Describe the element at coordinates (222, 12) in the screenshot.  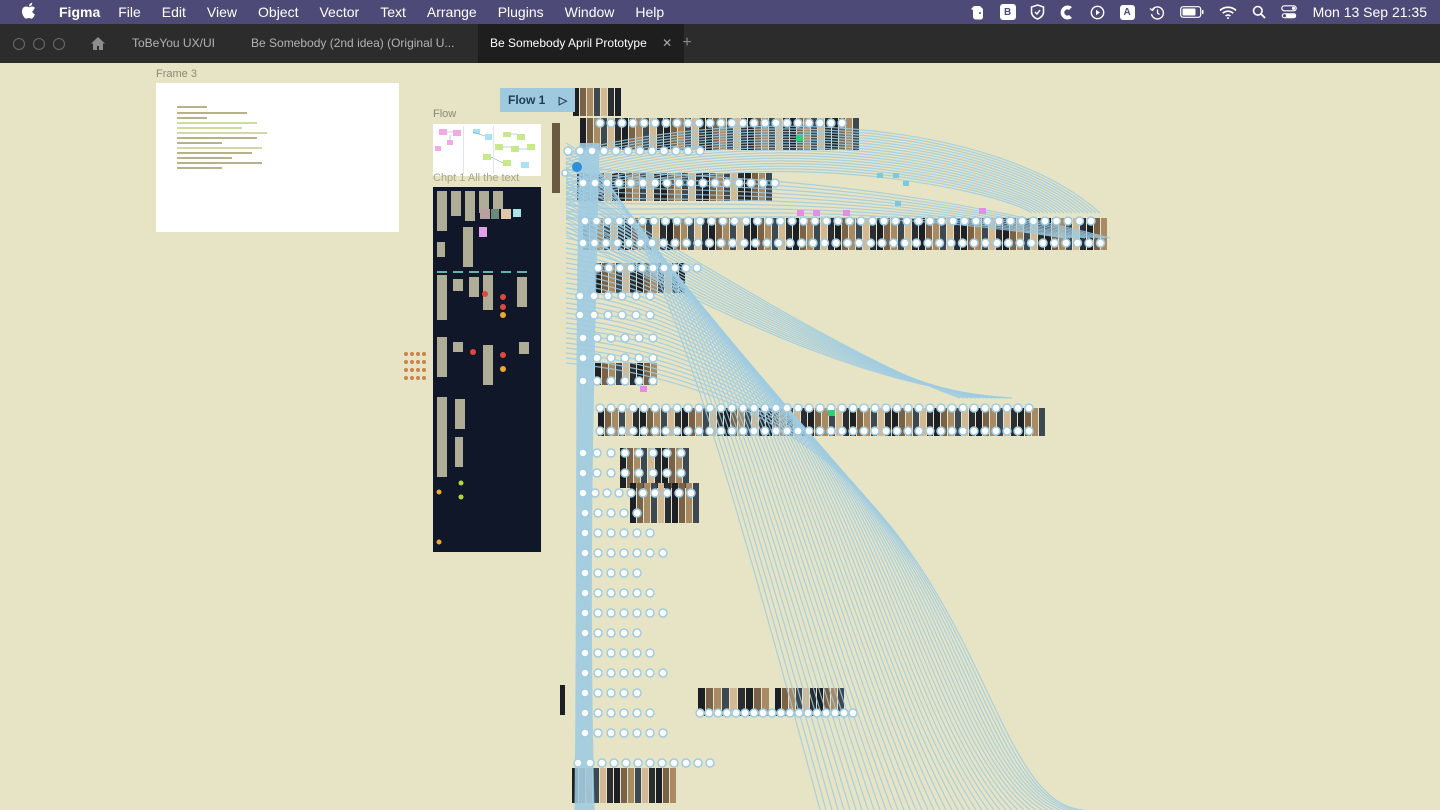
I see `menu-view: View` at that location.